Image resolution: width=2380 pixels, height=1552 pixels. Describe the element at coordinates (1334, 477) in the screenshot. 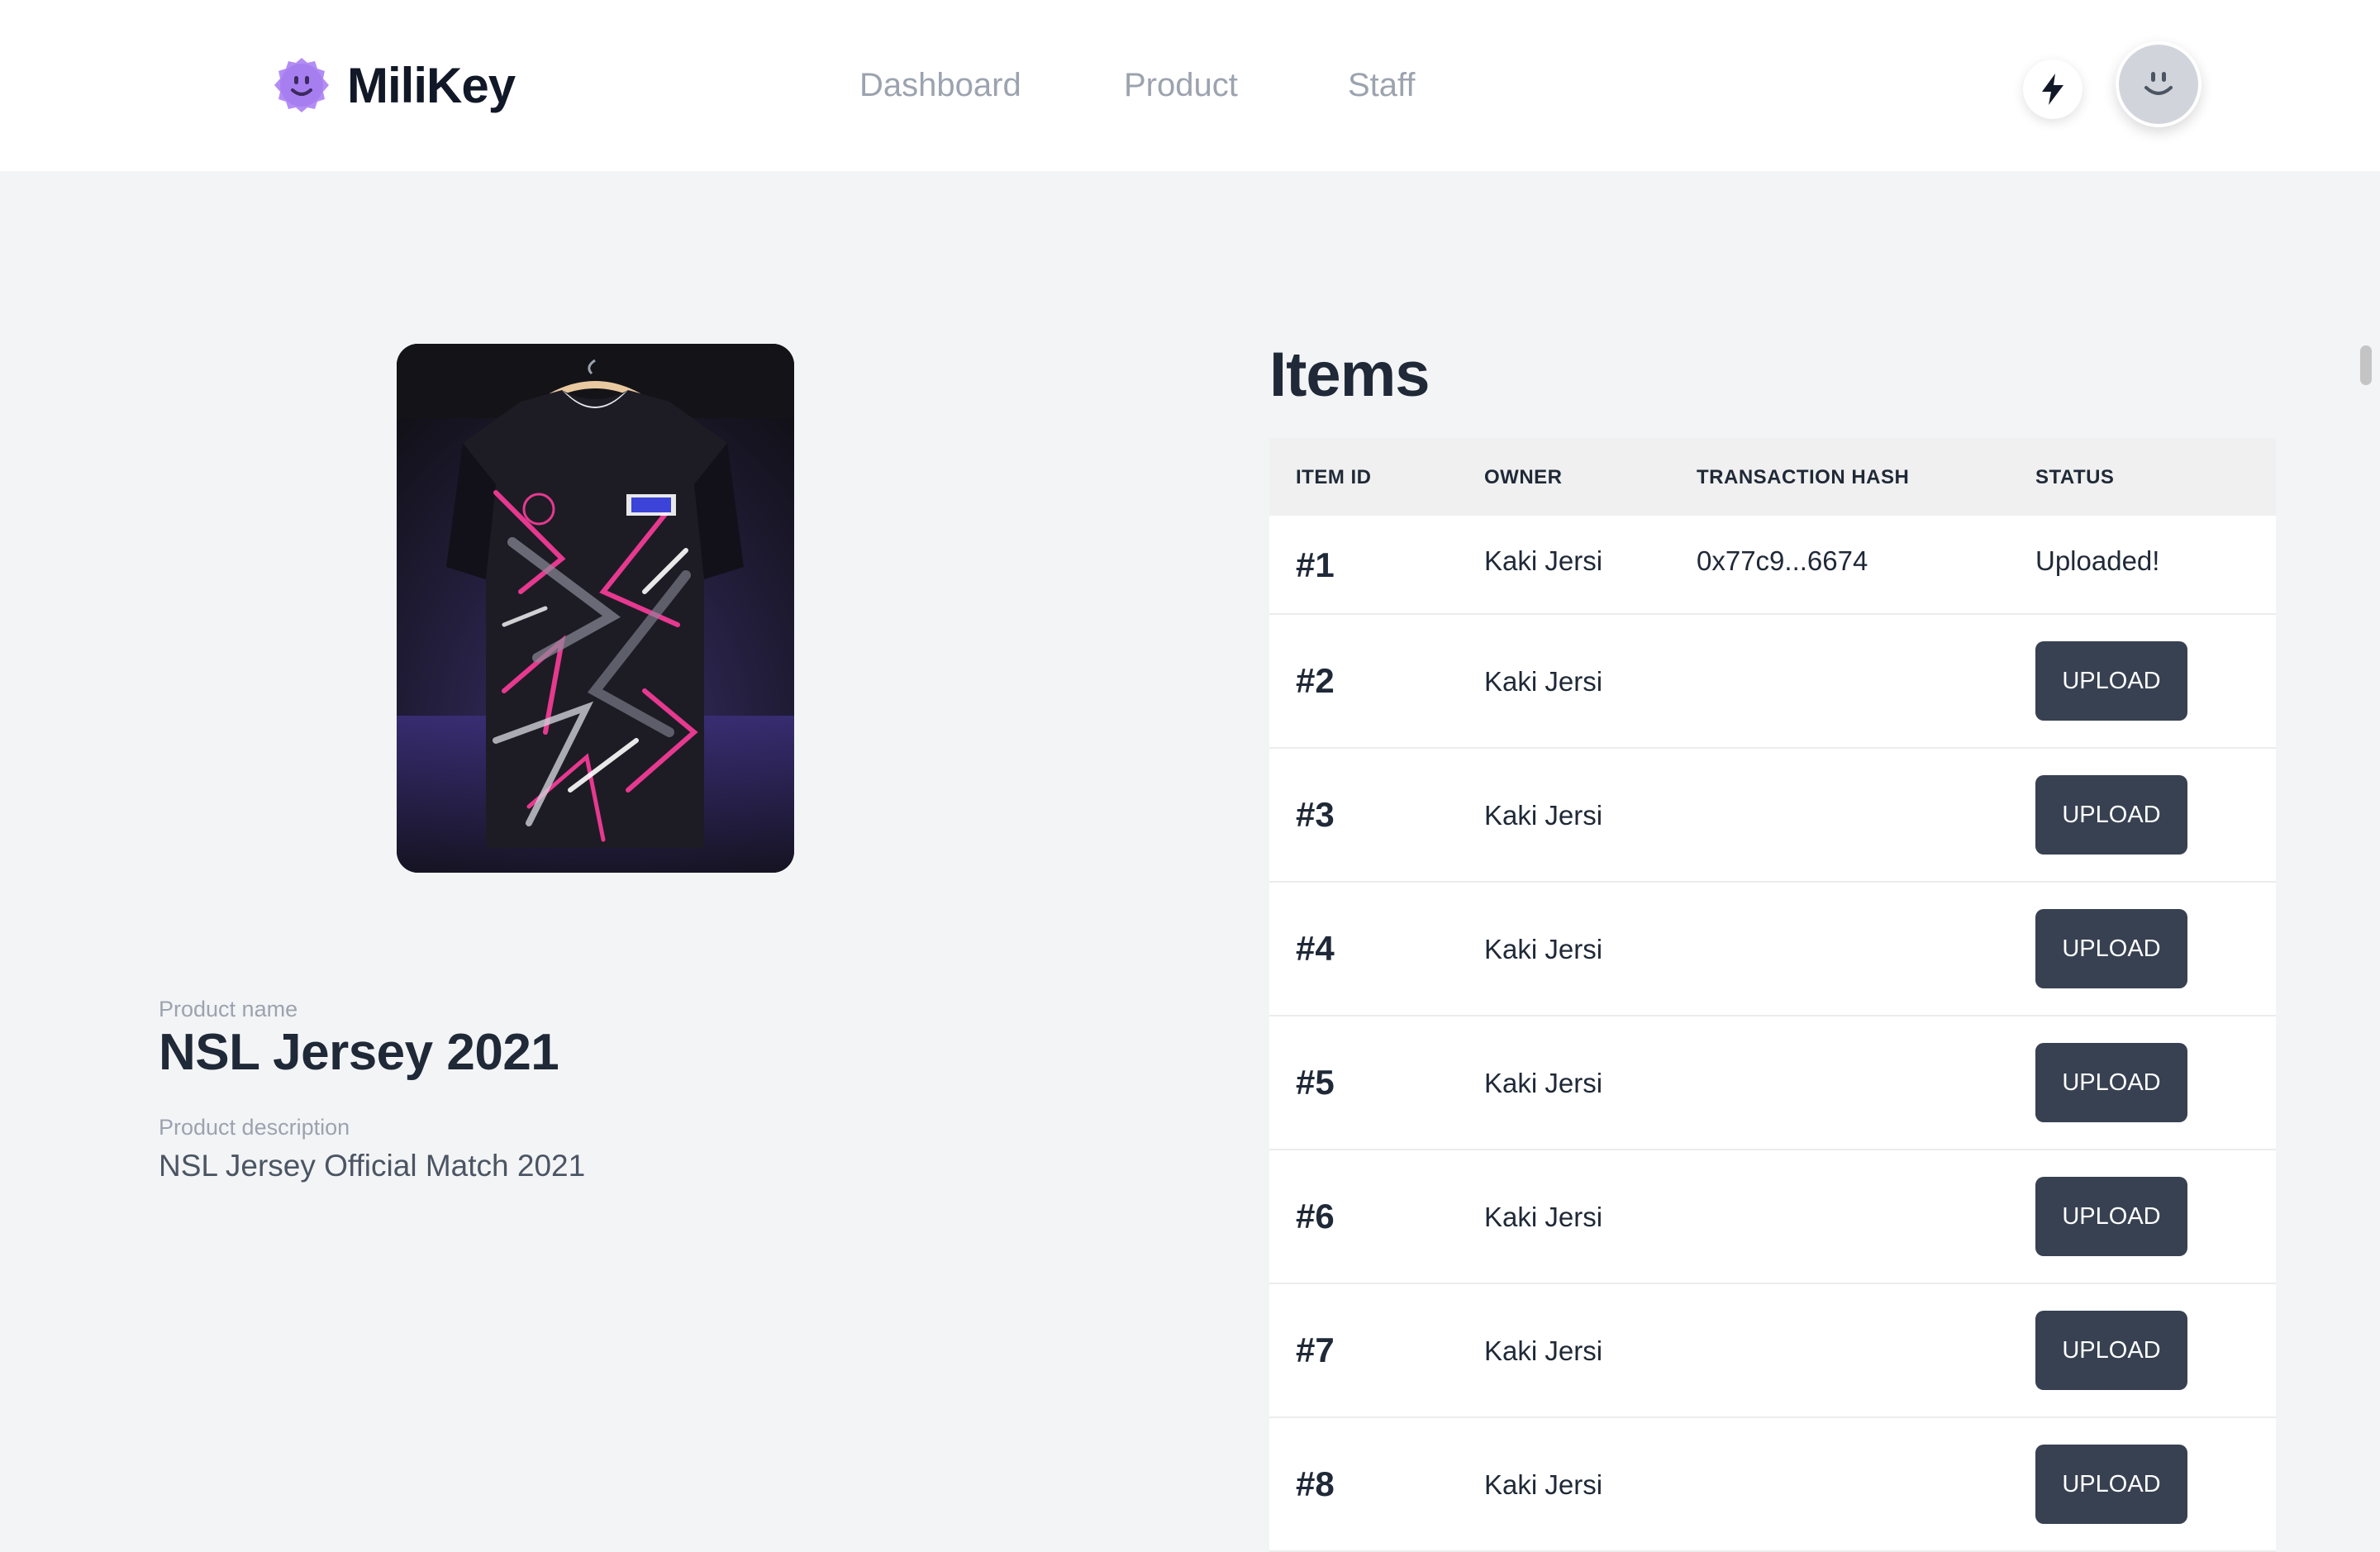

I see `column-header-item-id: ITEM ID` at that location.